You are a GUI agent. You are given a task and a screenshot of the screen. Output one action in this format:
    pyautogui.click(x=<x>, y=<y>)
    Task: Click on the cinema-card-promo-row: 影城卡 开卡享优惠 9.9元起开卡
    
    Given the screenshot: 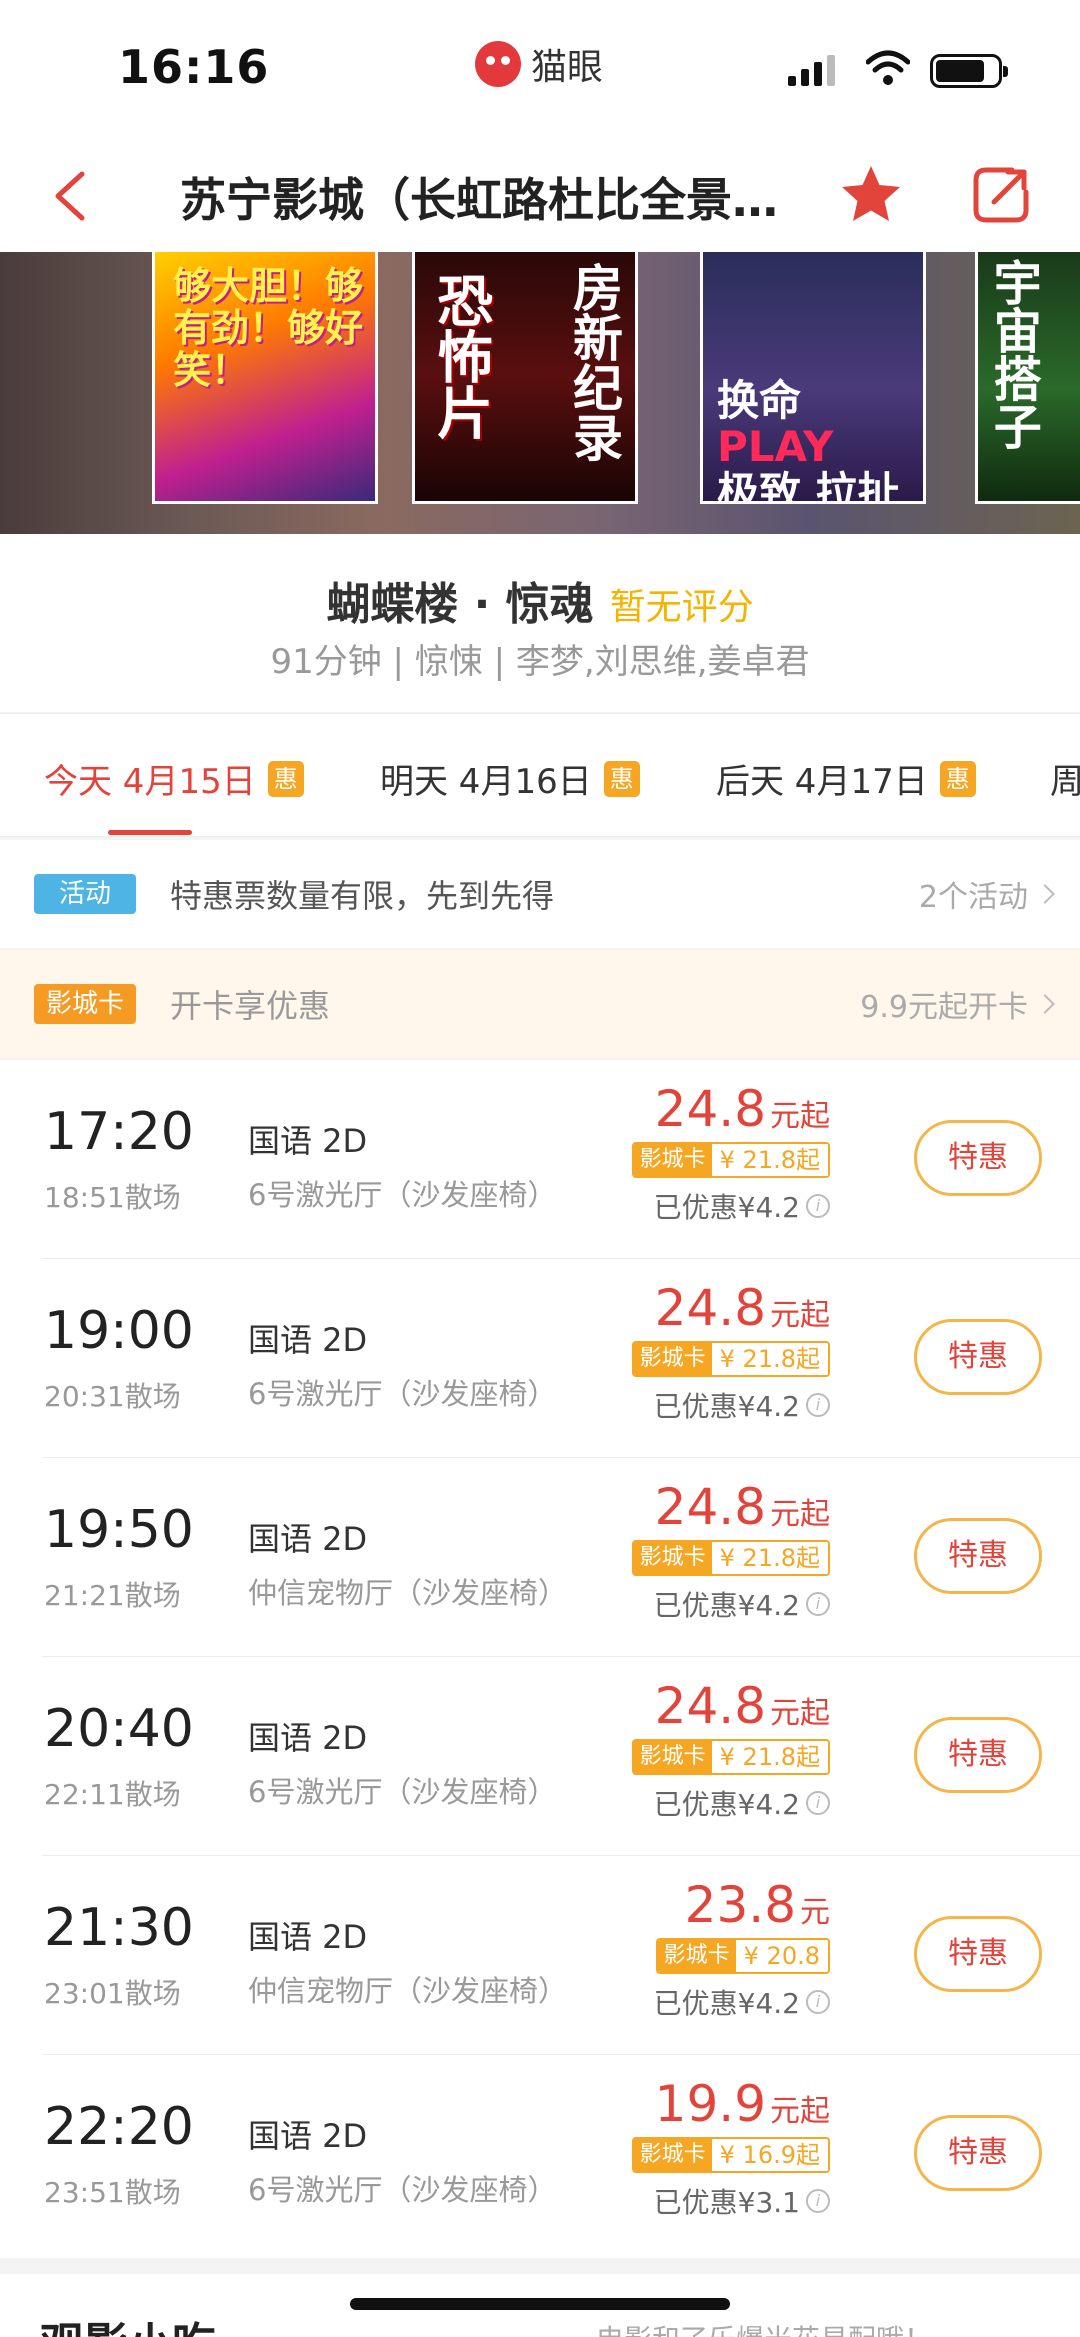 What is the action you would take?
    pyautogui.click(x=540, y=1004)
    